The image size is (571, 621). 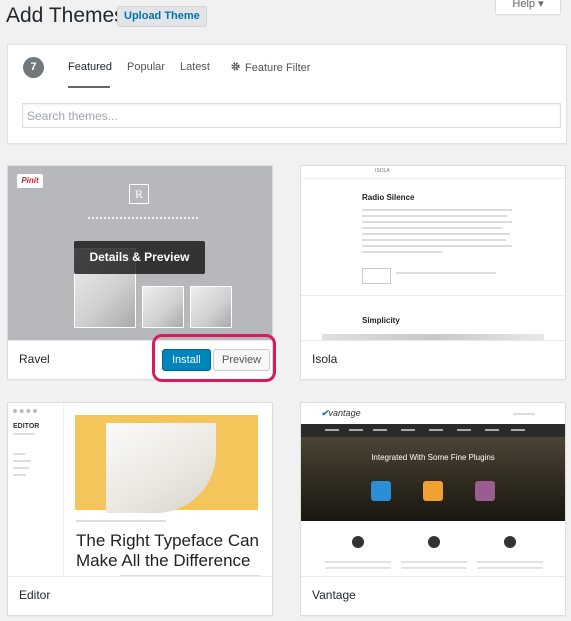 What do you see at coordinates (334, 595) in the screenshot?
I see `theme-name: Vantage` at bounding box center [334, 595].